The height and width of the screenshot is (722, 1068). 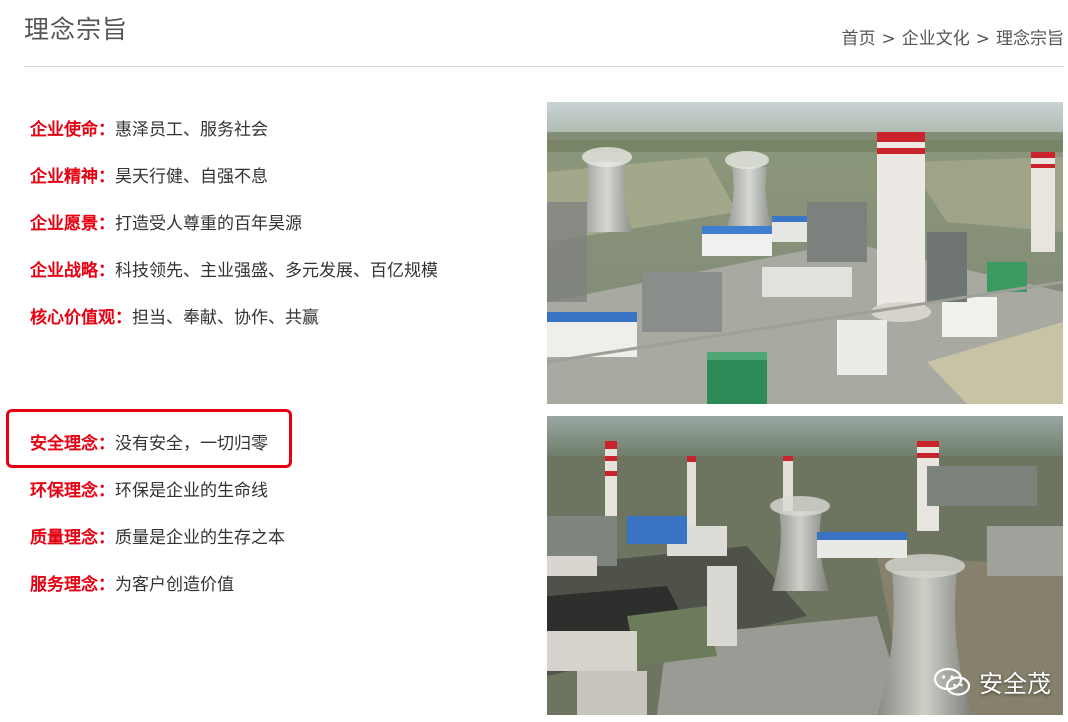 I want to click on value-item-strategy: 企业战略：科技领先、主业强盛、多元发展、百亿规模, so click(x=234, y=268).